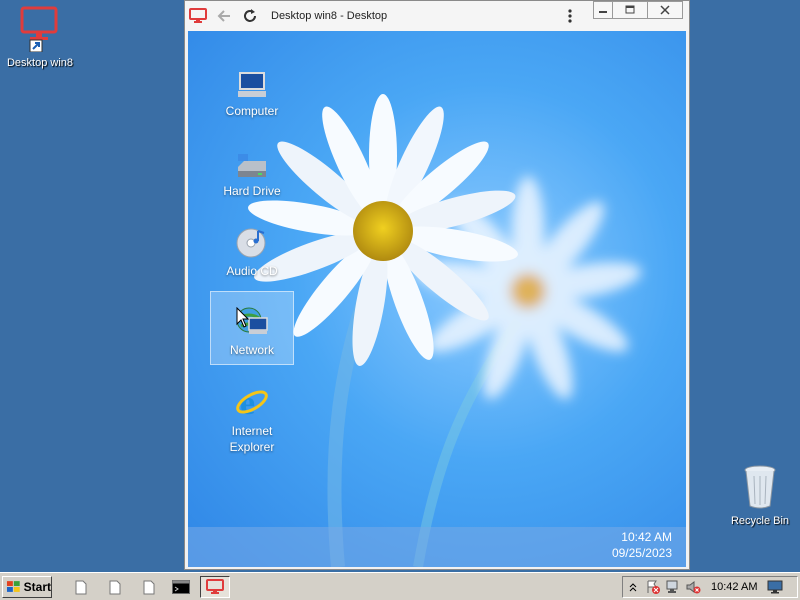 The width and height of the screenshot is (800, 600). Describe the element at coordinates (400, 586) in the screenshot. I see `host-taskbar: Start 10:42 AM` at that location.